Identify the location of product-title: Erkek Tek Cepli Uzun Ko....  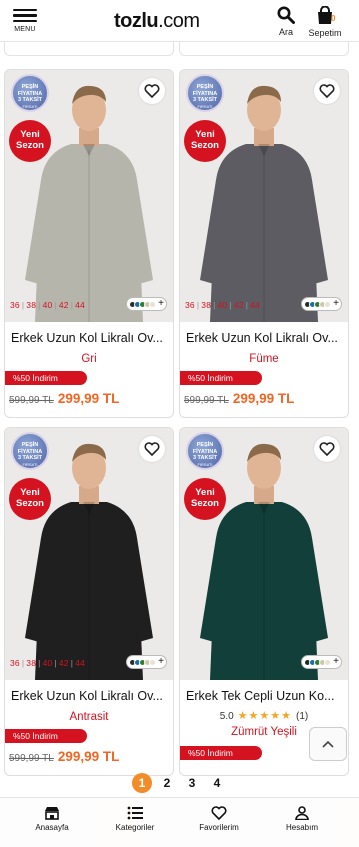
(265, 696).